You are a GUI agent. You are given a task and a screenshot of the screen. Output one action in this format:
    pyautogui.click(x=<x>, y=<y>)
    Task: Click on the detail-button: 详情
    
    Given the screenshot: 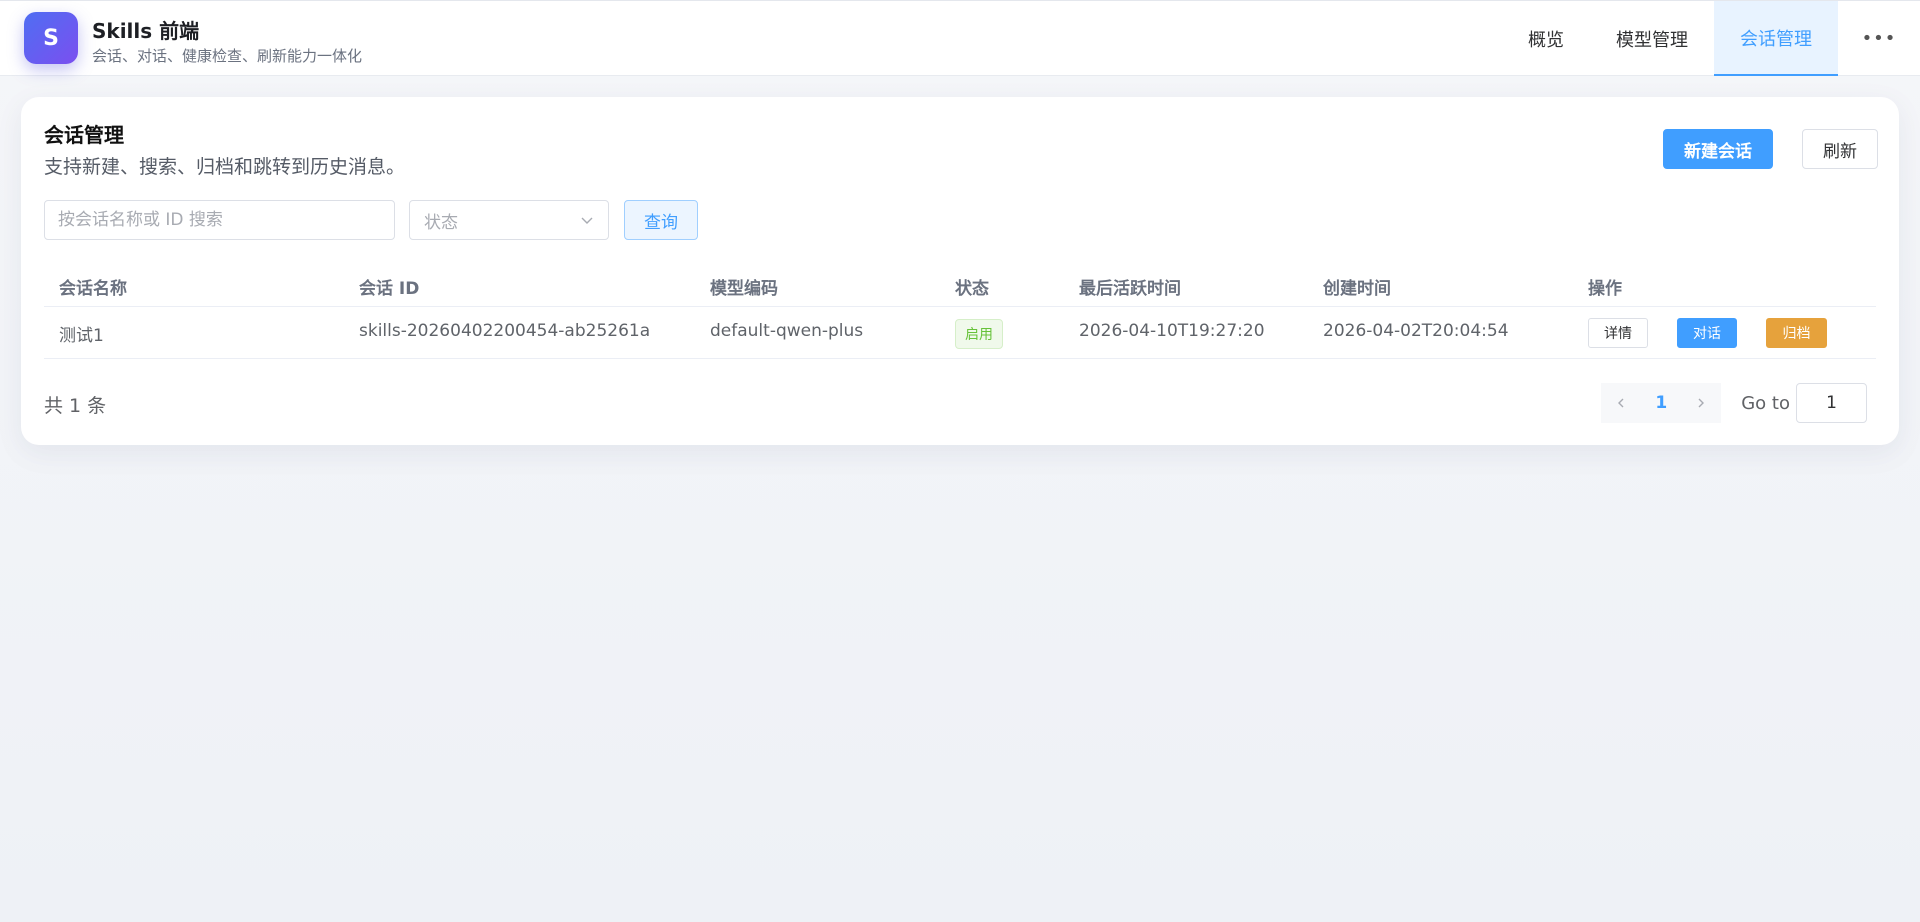 What is the action you would take?
    pyautogui.click(x=1618, y=333)
    